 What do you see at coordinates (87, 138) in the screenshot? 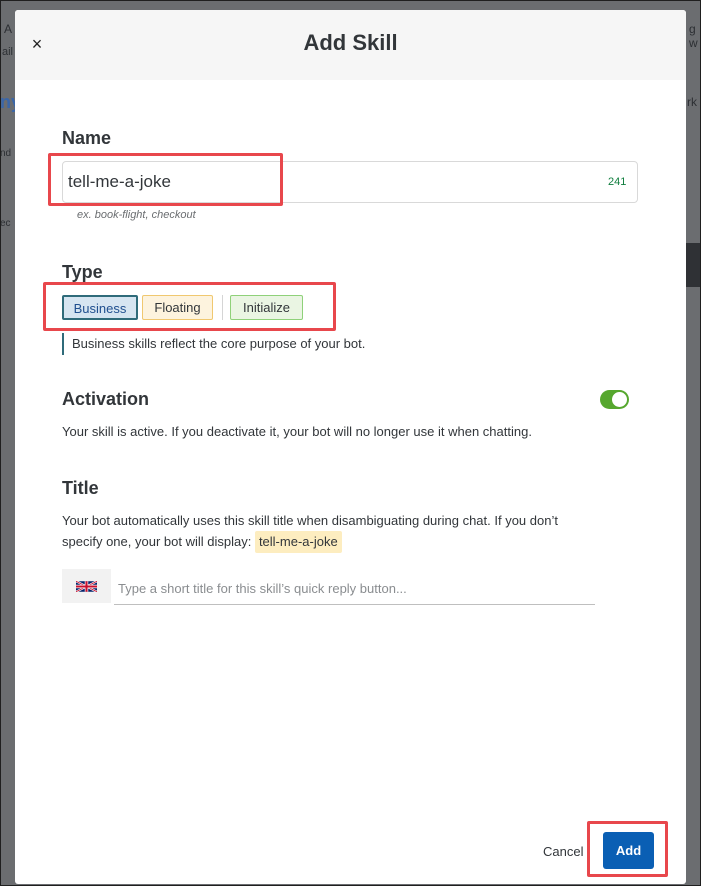
I see `name-label: Name` at bounding box center [87, 138].